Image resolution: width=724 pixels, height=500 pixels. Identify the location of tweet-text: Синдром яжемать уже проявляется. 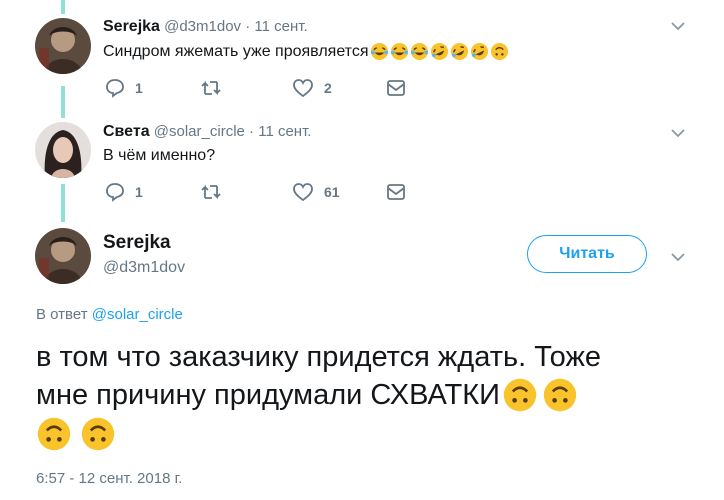
(236, 51).